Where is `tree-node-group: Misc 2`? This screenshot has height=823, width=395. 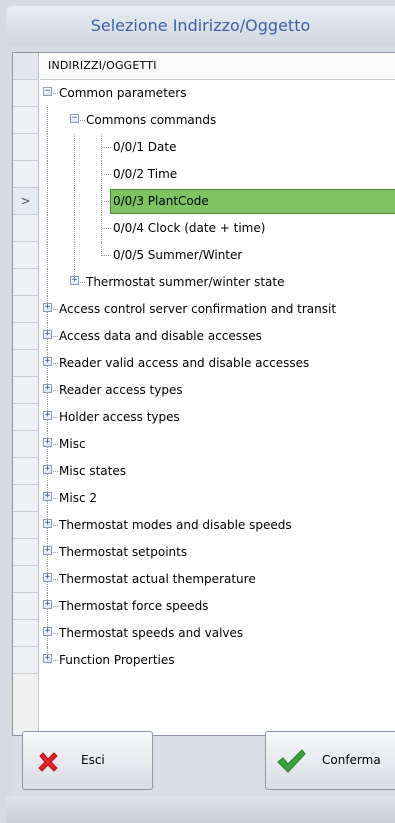 tree-node-group: Misc 2 is located at coordinates (78, 498).